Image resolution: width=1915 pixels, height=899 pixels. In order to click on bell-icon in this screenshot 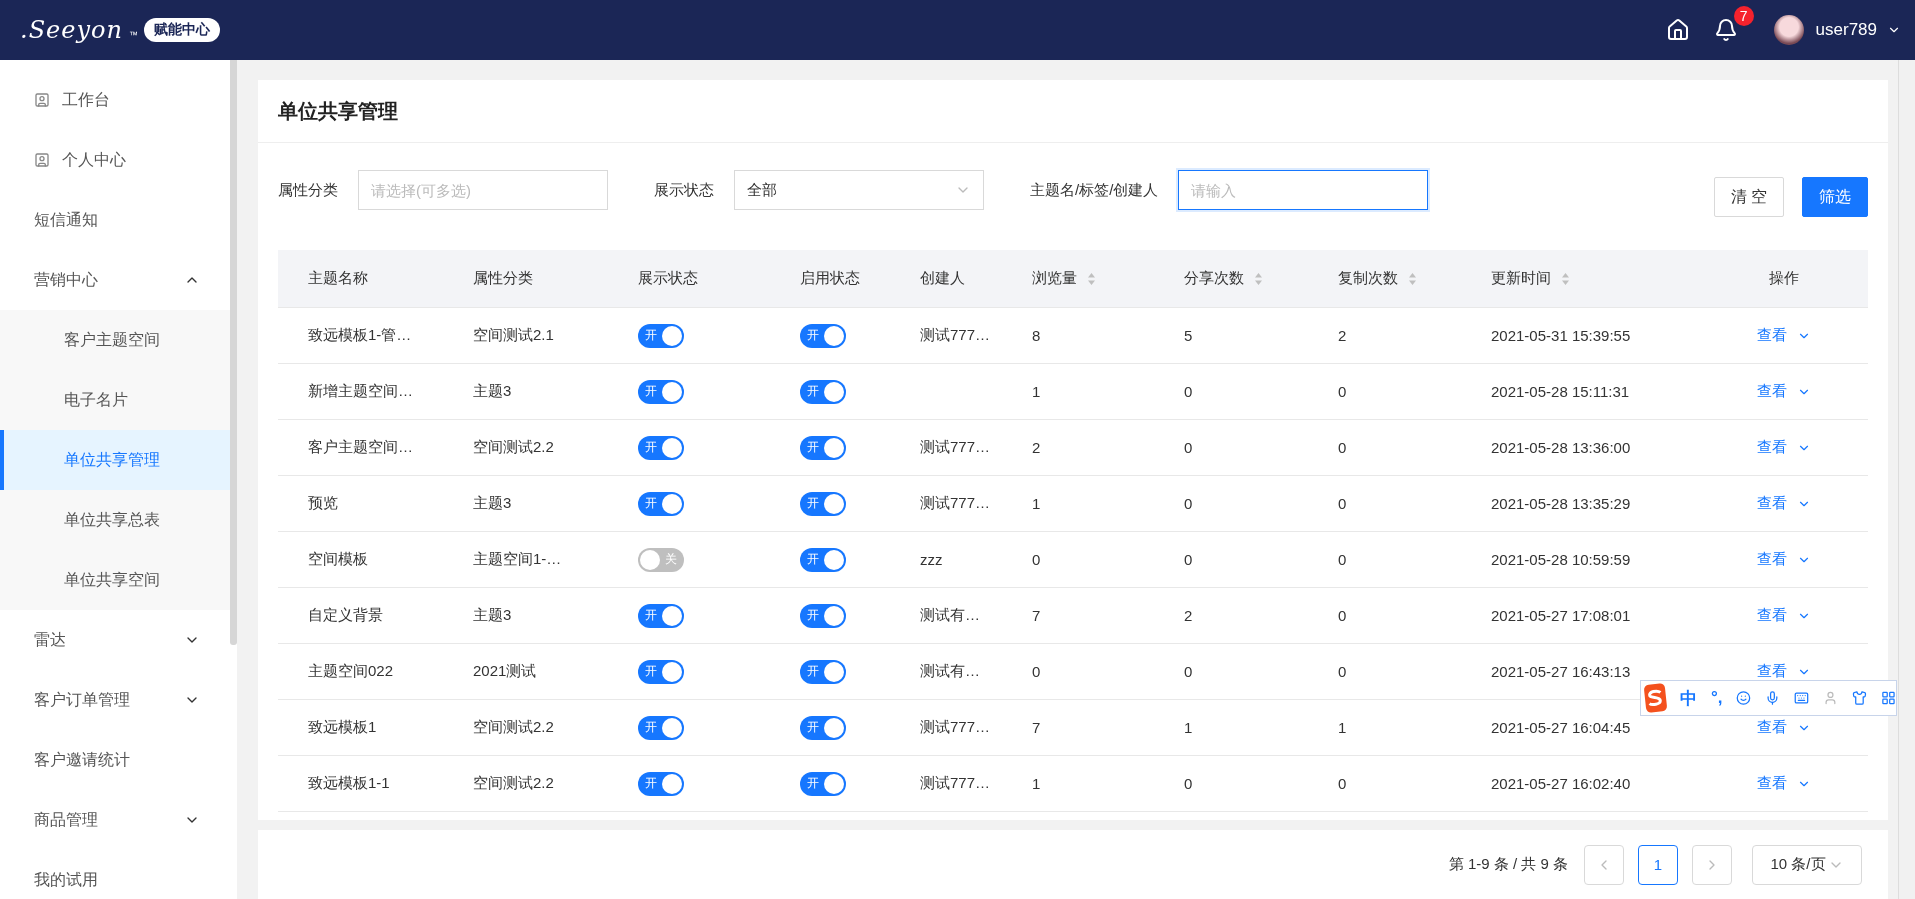, I will do `click(1725, 30)`.